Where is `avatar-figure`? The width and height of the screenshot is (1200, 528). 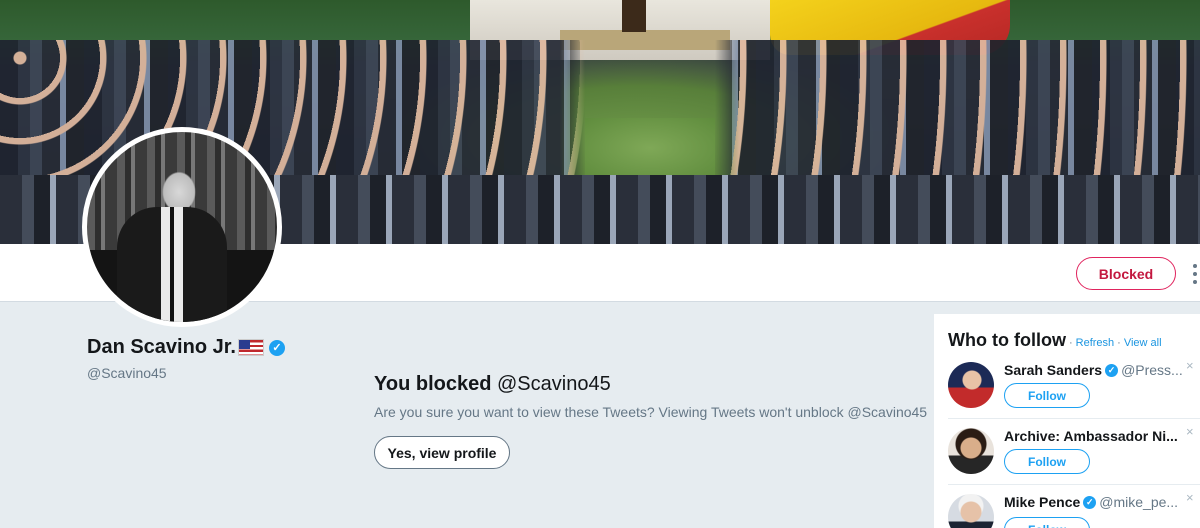 avatar-figure is located at coordinates (172, 264).